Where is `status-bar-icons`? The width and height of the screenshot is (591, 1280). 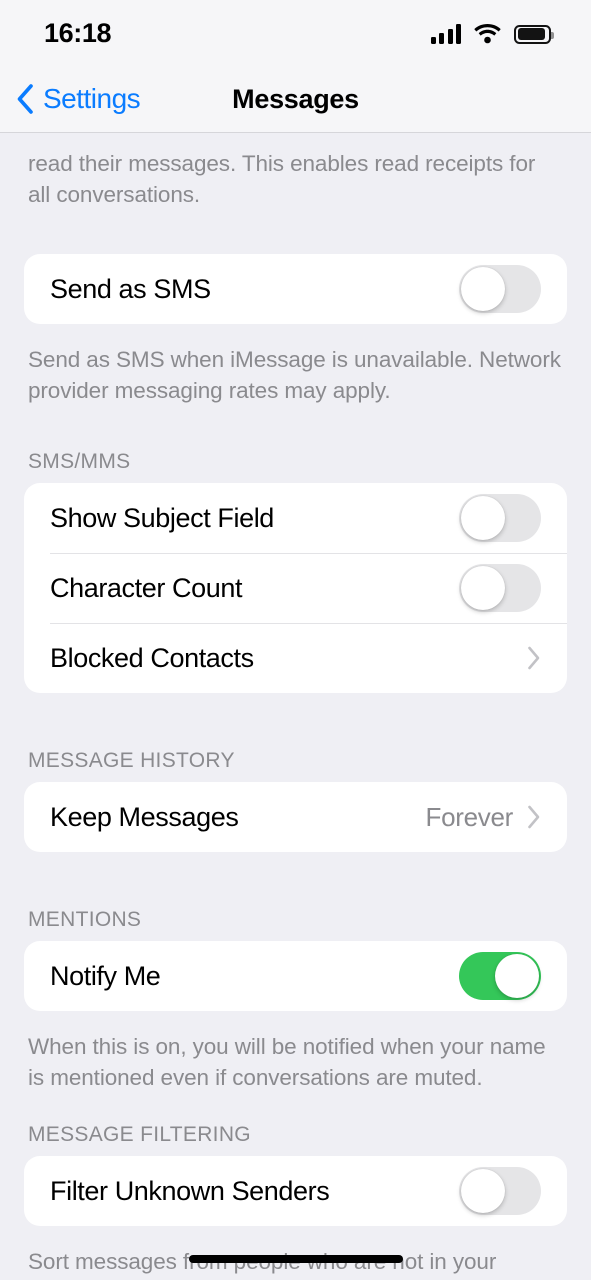
status-bar-icons is located at coordinates (492, 33).